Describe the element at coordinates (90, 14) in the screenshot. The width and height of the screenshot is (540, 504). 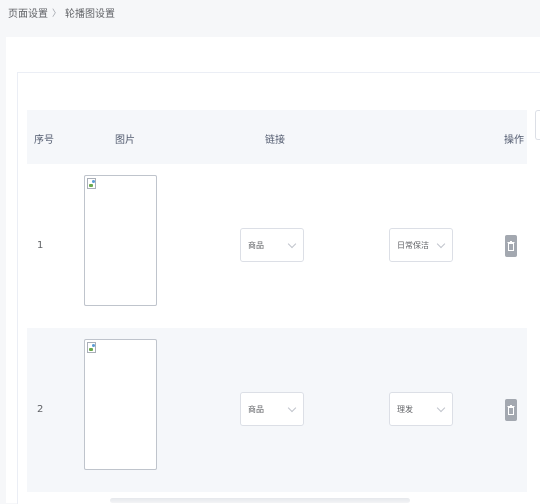
I see `breadcrumb-current: 轮播图设置` at that location.